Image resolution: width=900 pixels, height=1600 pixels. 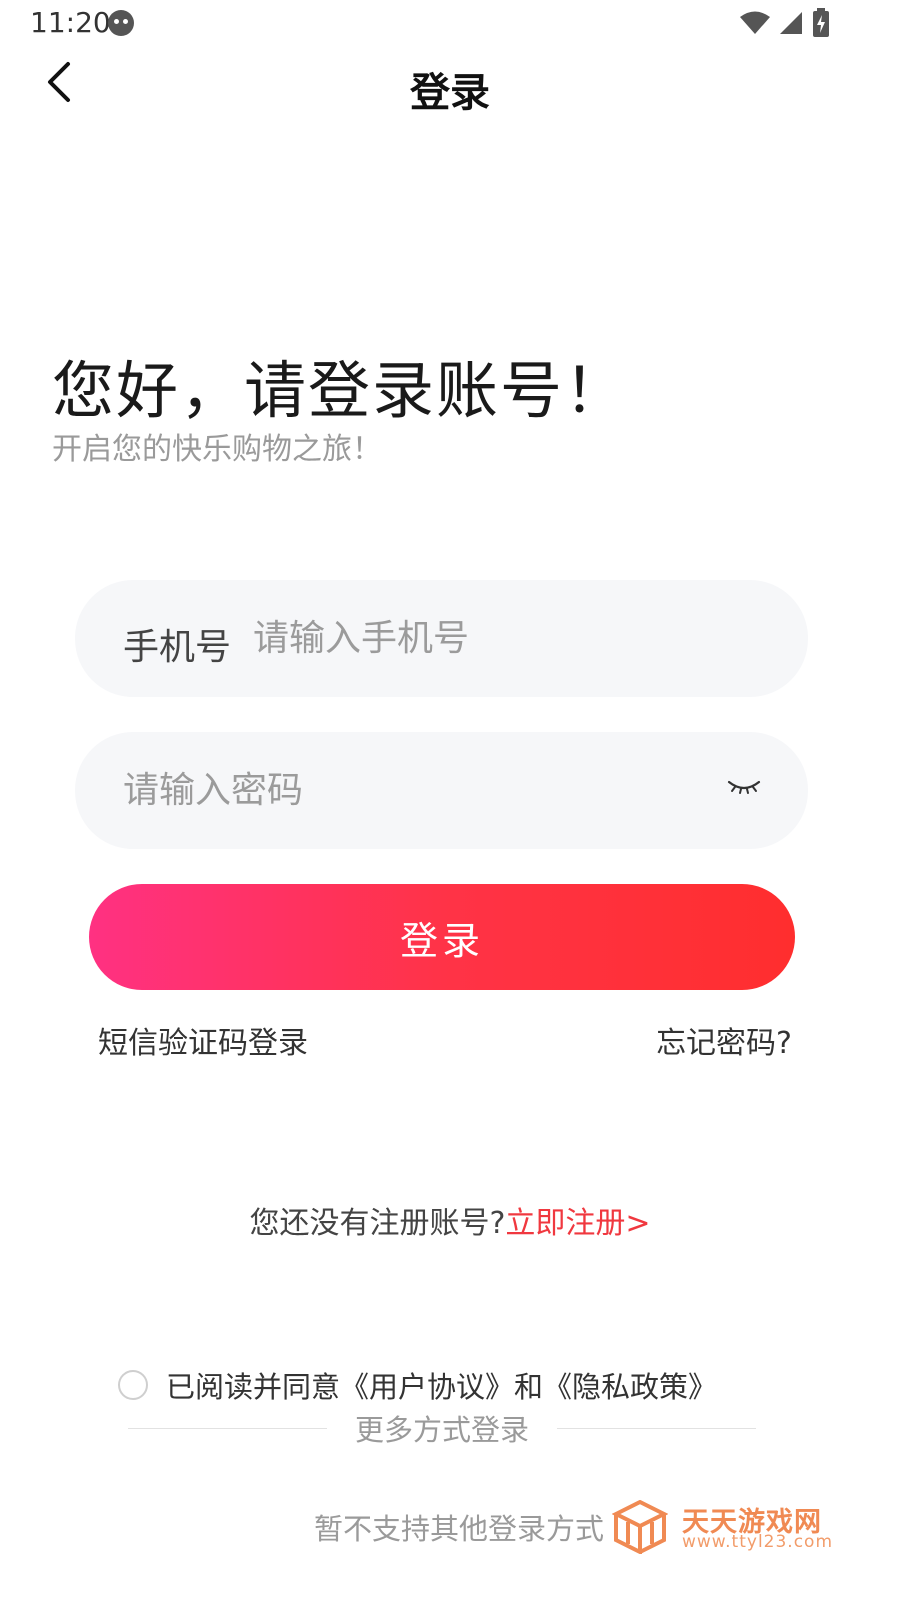 What do you see at coordinates (640, 1527) in the screenshot?
I see `watermark-logo-icon` at bounding box center [640, 1527].